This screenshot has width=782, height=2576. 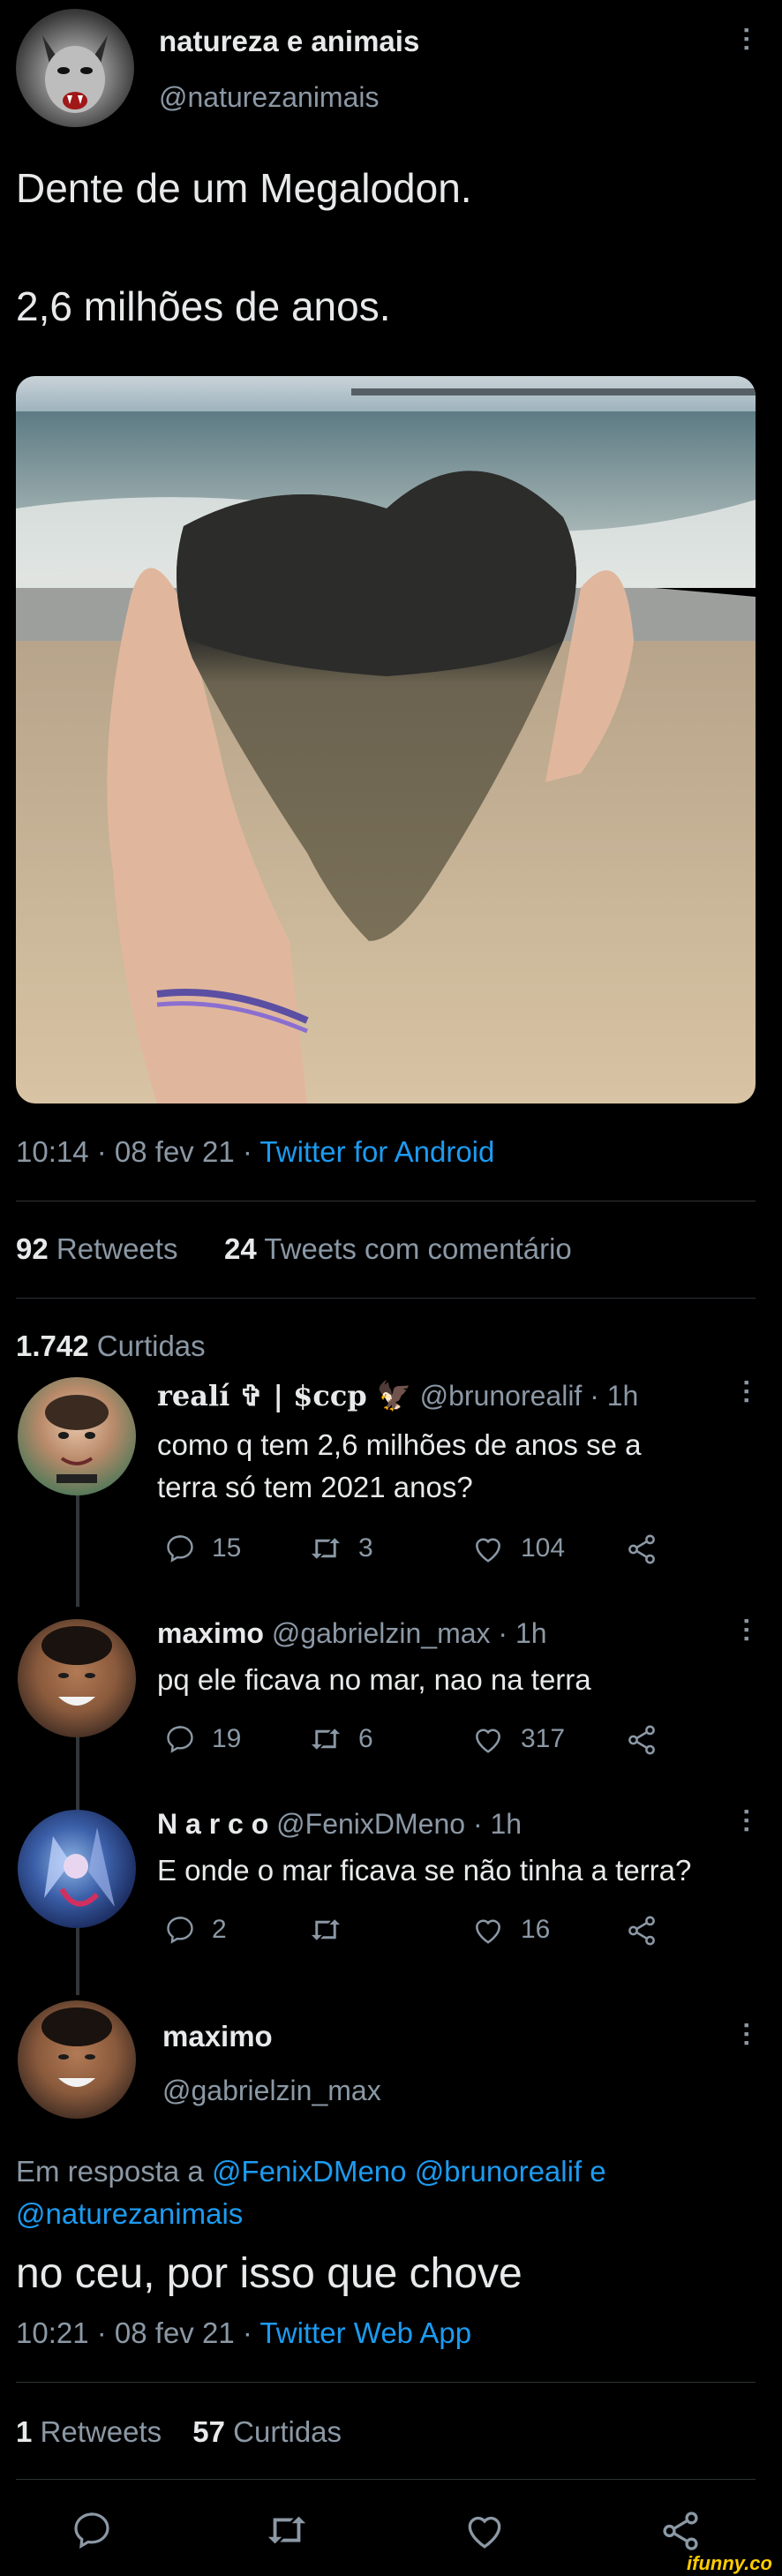 What do you see at coordinates (680, 2531) in the screenshot?
I see `share-button` at bounding box center [680, 2531].